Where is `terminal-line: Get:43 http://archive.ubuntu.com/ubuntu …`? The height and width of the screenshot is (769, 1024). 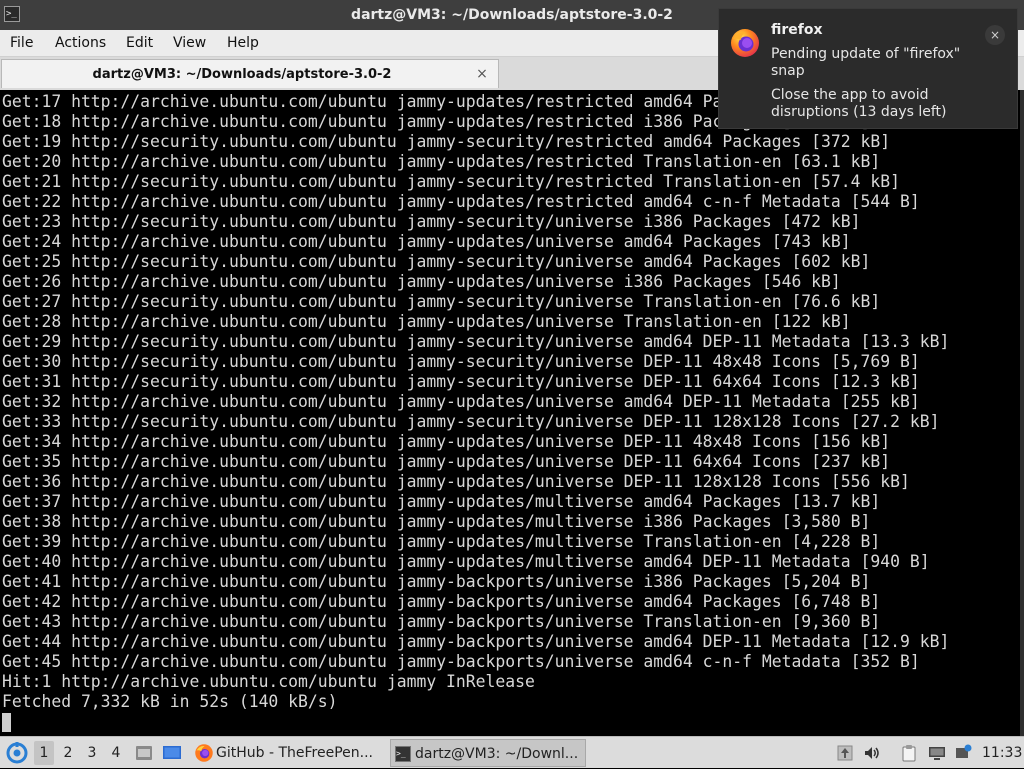 terminal-line: Get:43 http://archive.ubuntu.com/ubuntu … is located at coordinates (441, 621).